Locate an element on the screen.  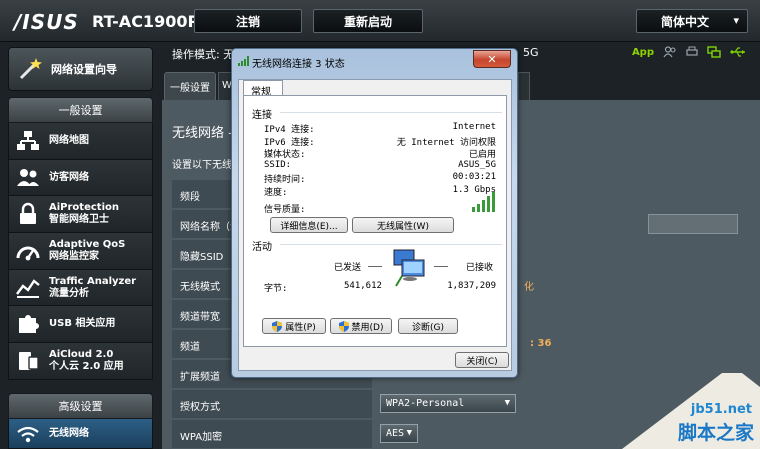
wireless-icon is located at coordinates (28, 434).